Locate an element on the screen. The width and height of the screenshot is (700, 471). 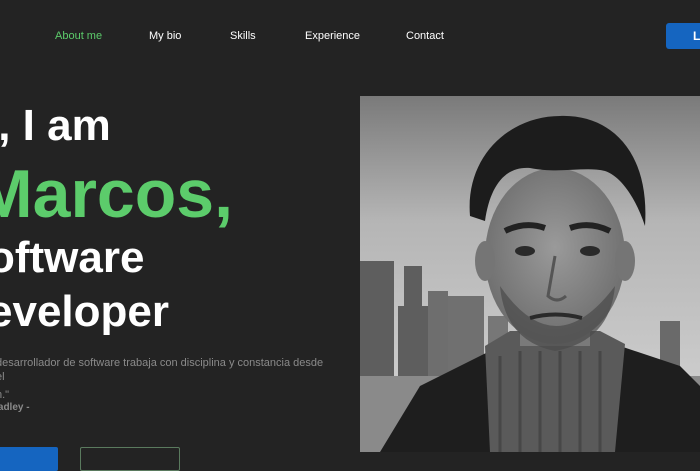
primary-action-button is located at coordinates (29, 459).